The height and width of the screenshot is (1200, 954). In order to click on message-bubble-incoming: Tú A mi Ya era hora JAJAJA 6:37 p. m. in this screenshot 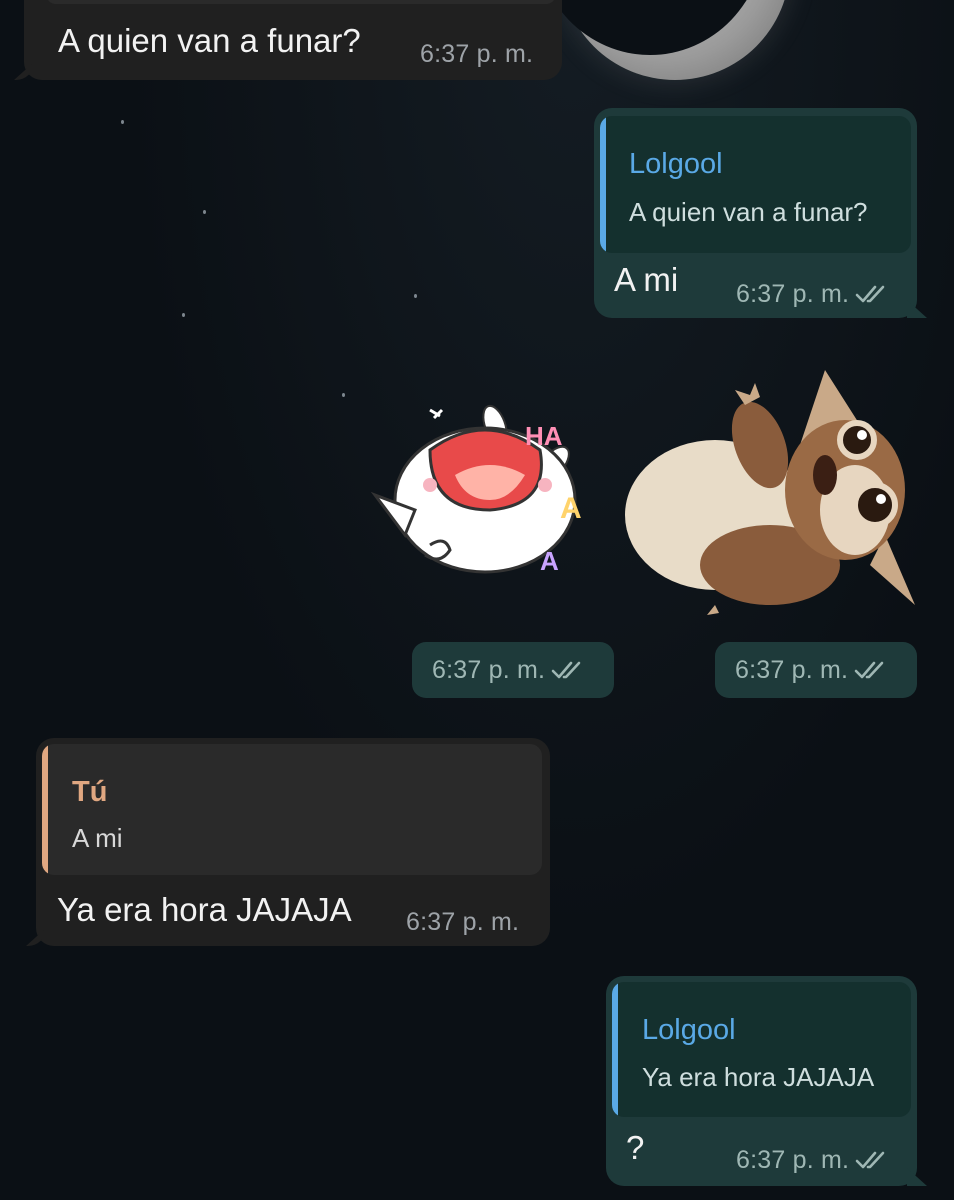, I will do `click(293, 842)`.